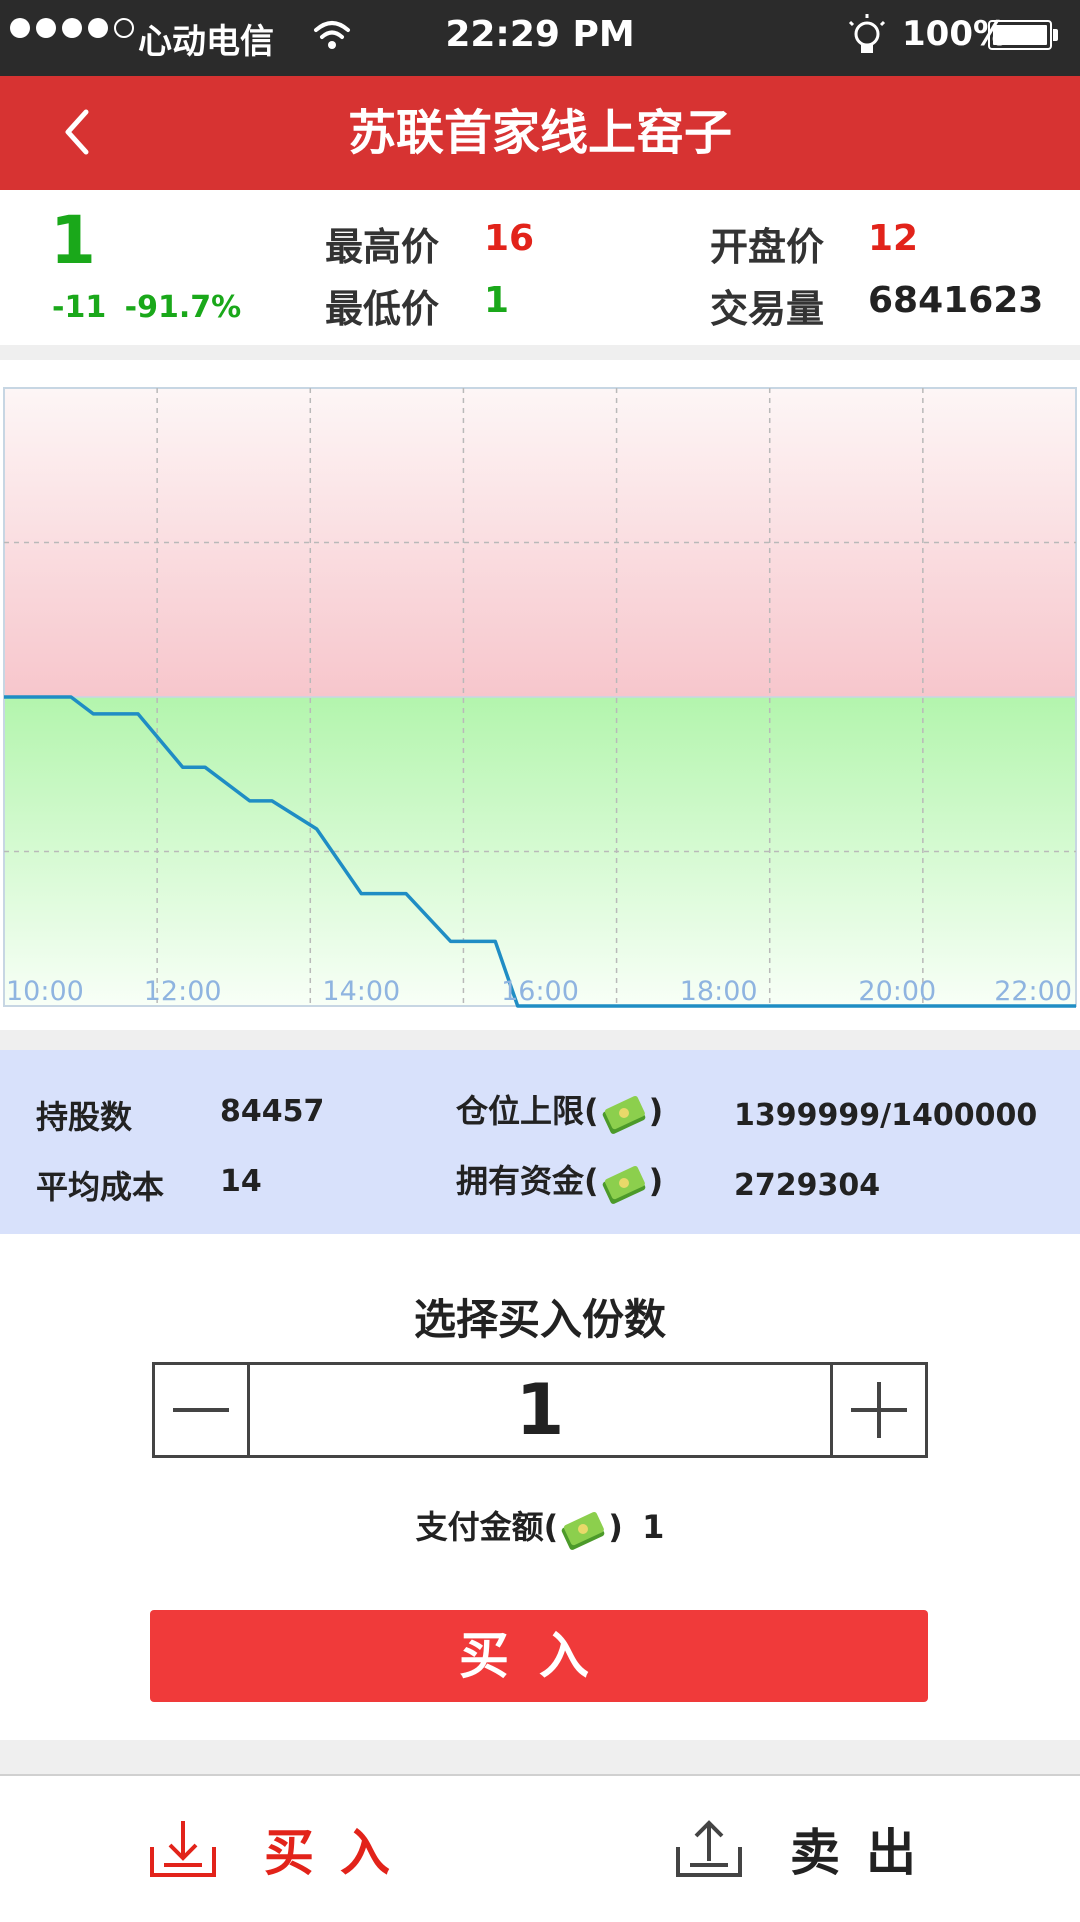  I want to click on tab-buy: 买入, so click(282, 1849).